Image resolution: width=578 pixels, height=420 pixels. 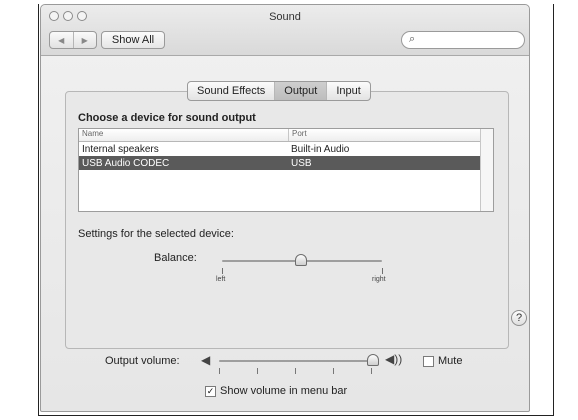 What do you see at coordinates (450, 361) in the screenshot?
I see `mute-label: Mute` at bounding box center [450, 361].